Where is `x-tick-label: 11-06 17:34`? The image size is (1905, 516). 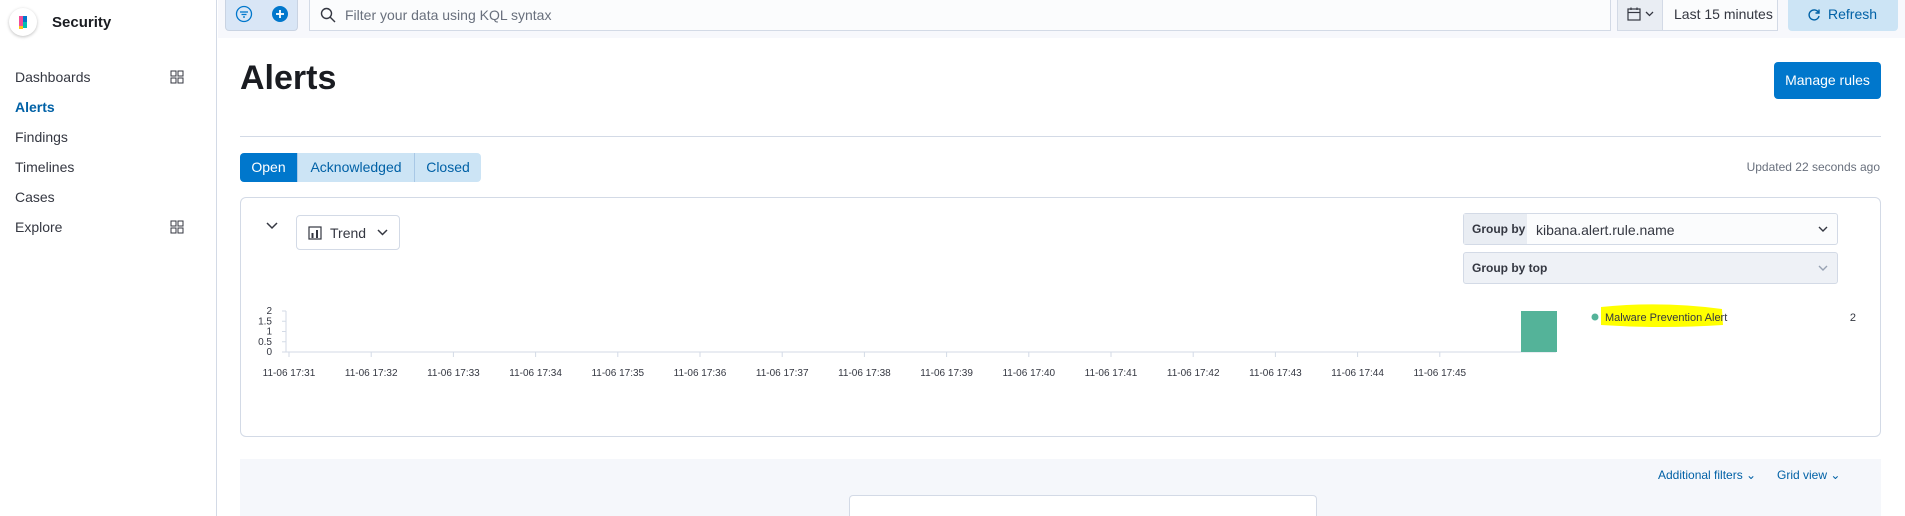 x-tick-label: 11-06 17:34 is located at coordinates (535, 373).